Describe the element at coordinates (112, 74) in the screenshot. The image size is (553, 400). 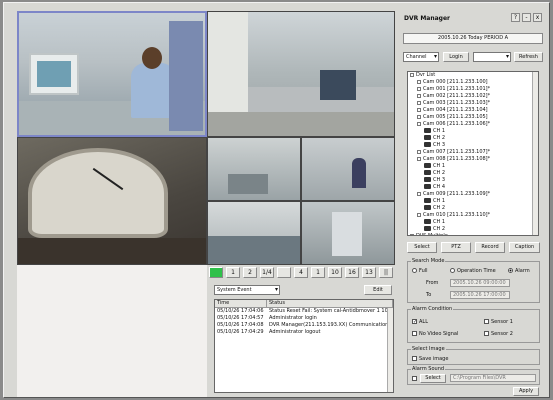
I see `camera-view-main` at that location.